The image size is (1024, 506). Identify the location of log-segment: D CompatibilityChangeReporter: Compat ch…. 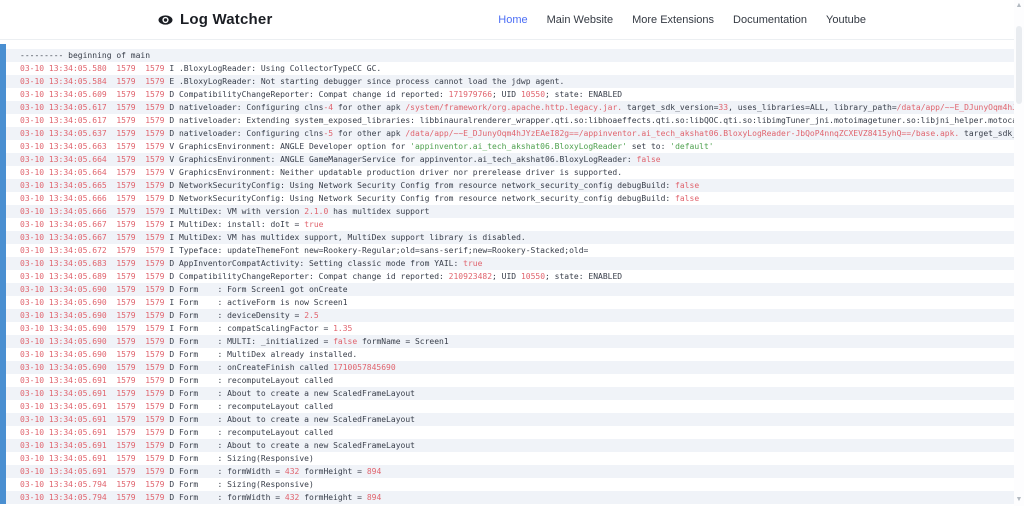
(306, 94).